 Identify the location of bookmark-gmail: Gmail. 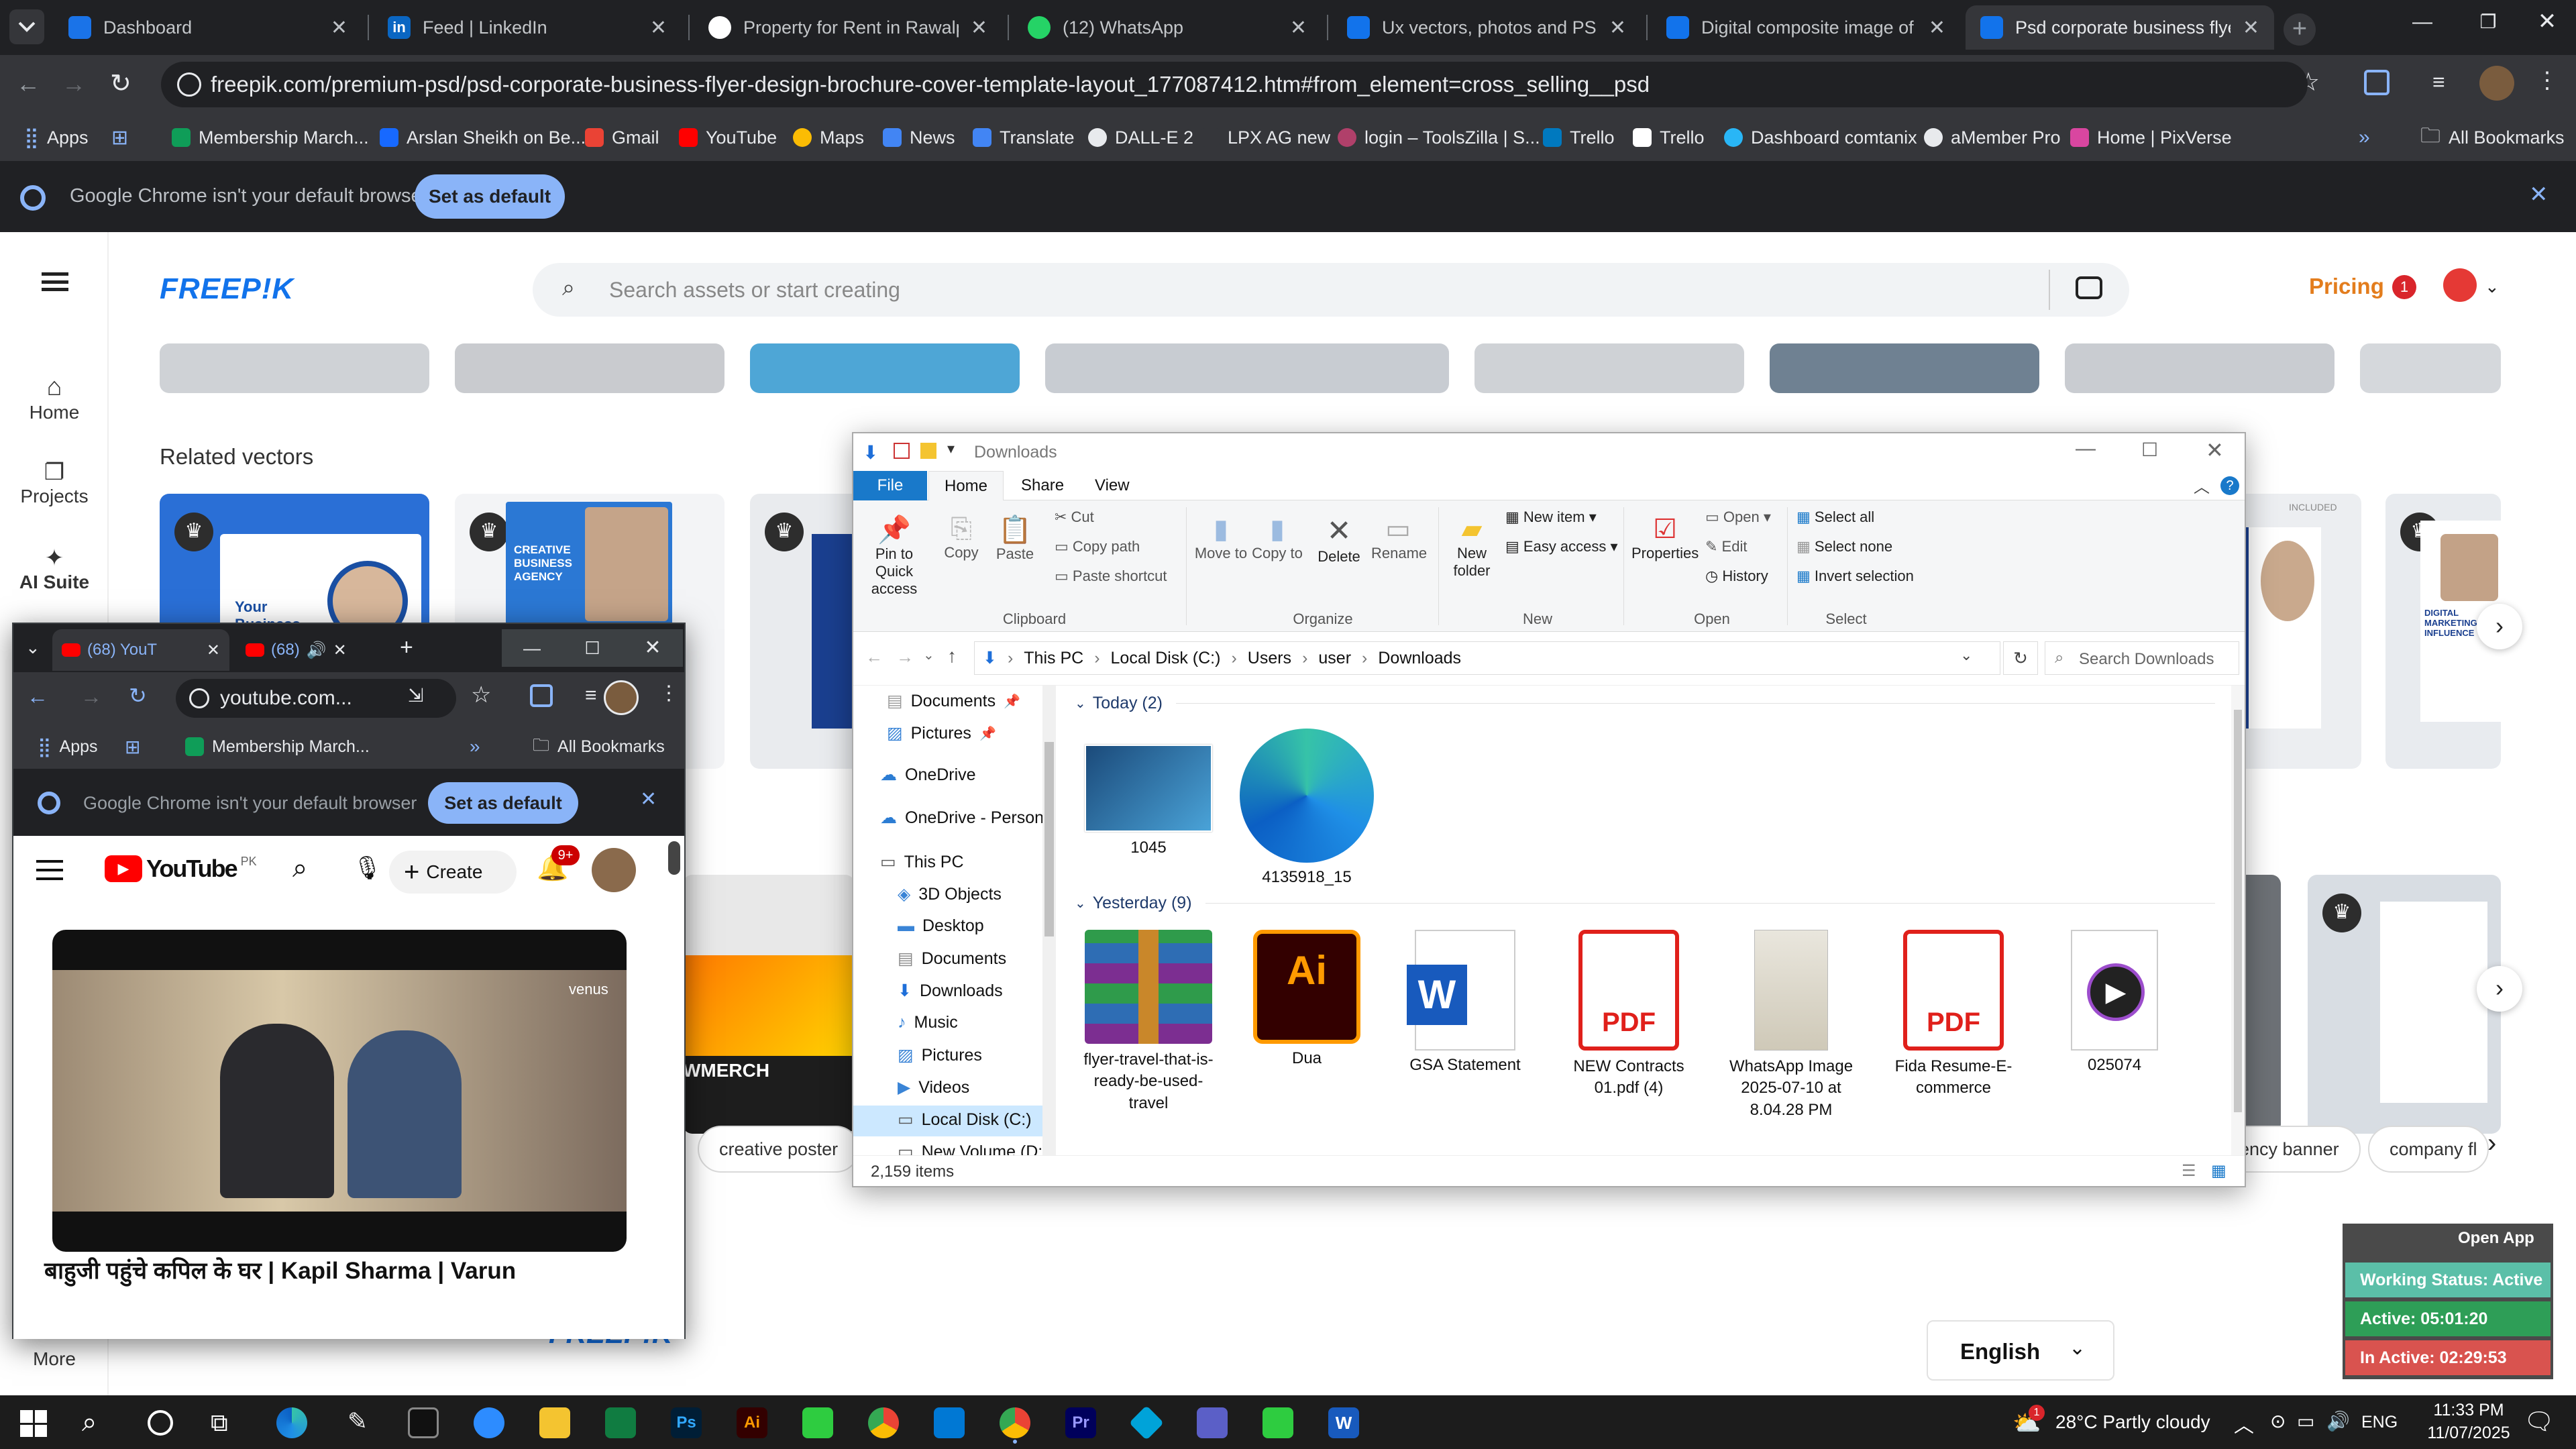
(622, 137).